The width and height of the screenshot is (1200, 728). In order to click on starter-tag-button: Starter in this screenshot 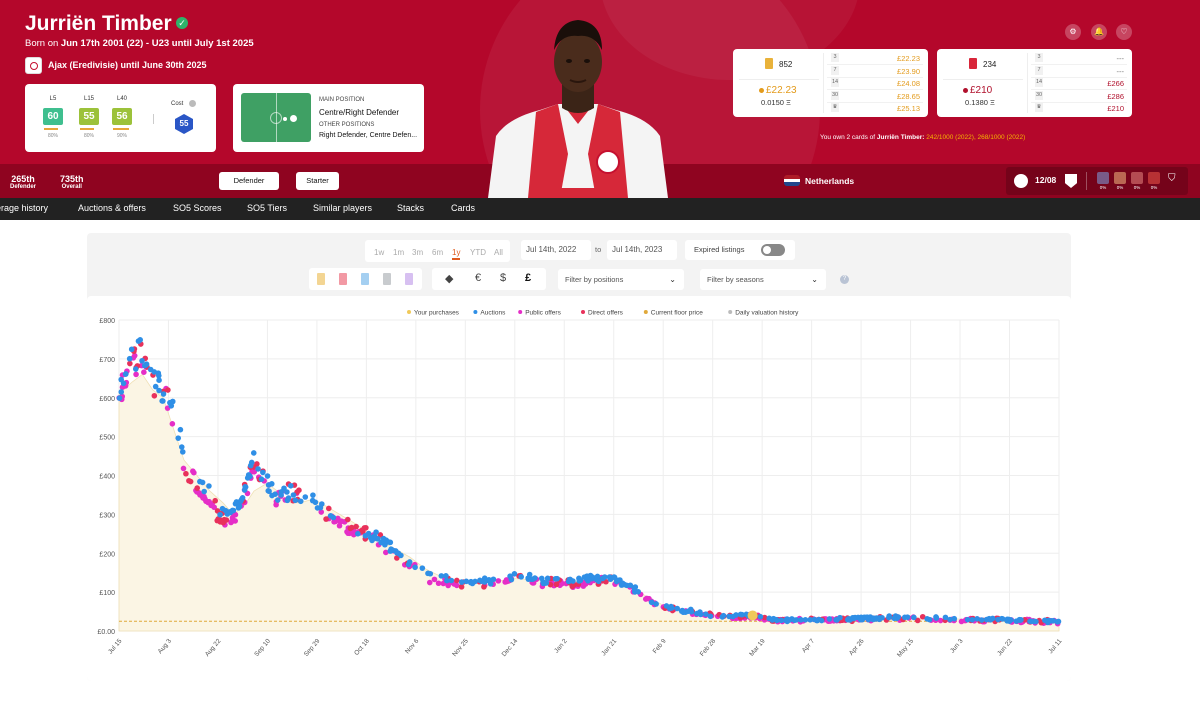, I will do `click(317, 181)`.